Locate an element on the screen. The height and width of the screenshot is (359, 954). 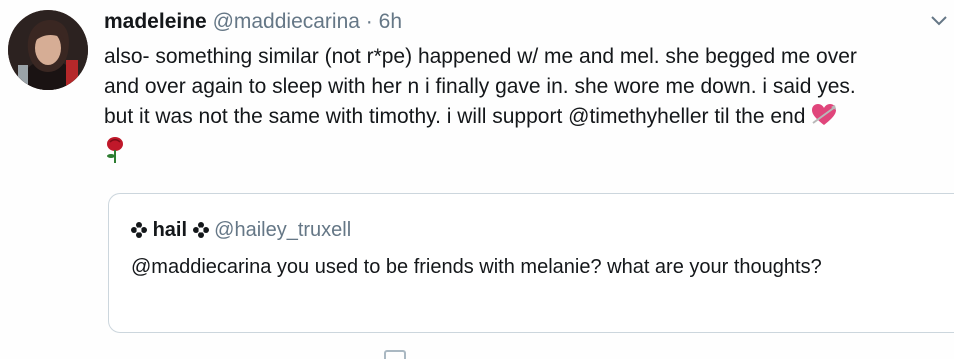
author-name: madeleine is located at coordinates (155, 21).